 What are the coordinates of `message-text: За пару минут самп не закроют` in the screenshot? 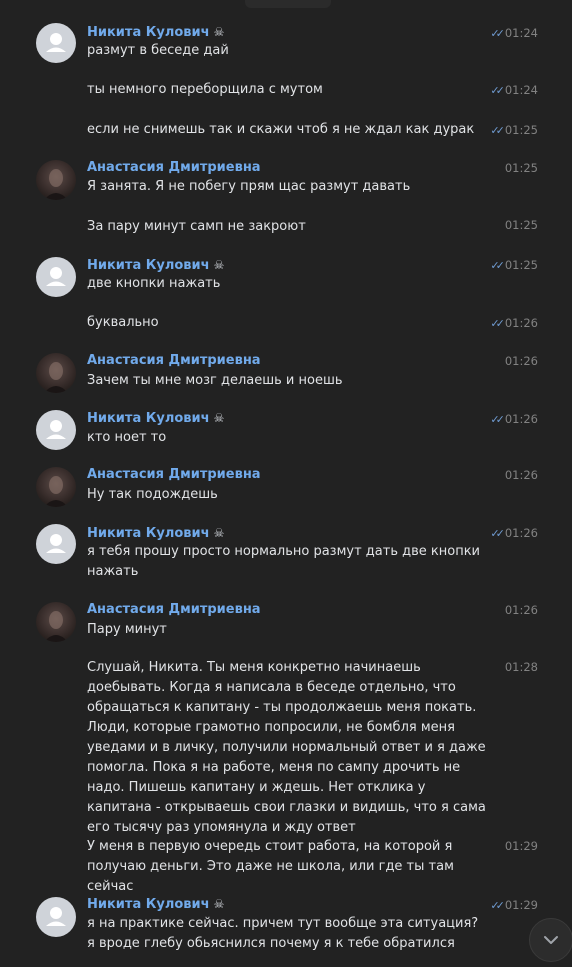 It's located at (196, 226).